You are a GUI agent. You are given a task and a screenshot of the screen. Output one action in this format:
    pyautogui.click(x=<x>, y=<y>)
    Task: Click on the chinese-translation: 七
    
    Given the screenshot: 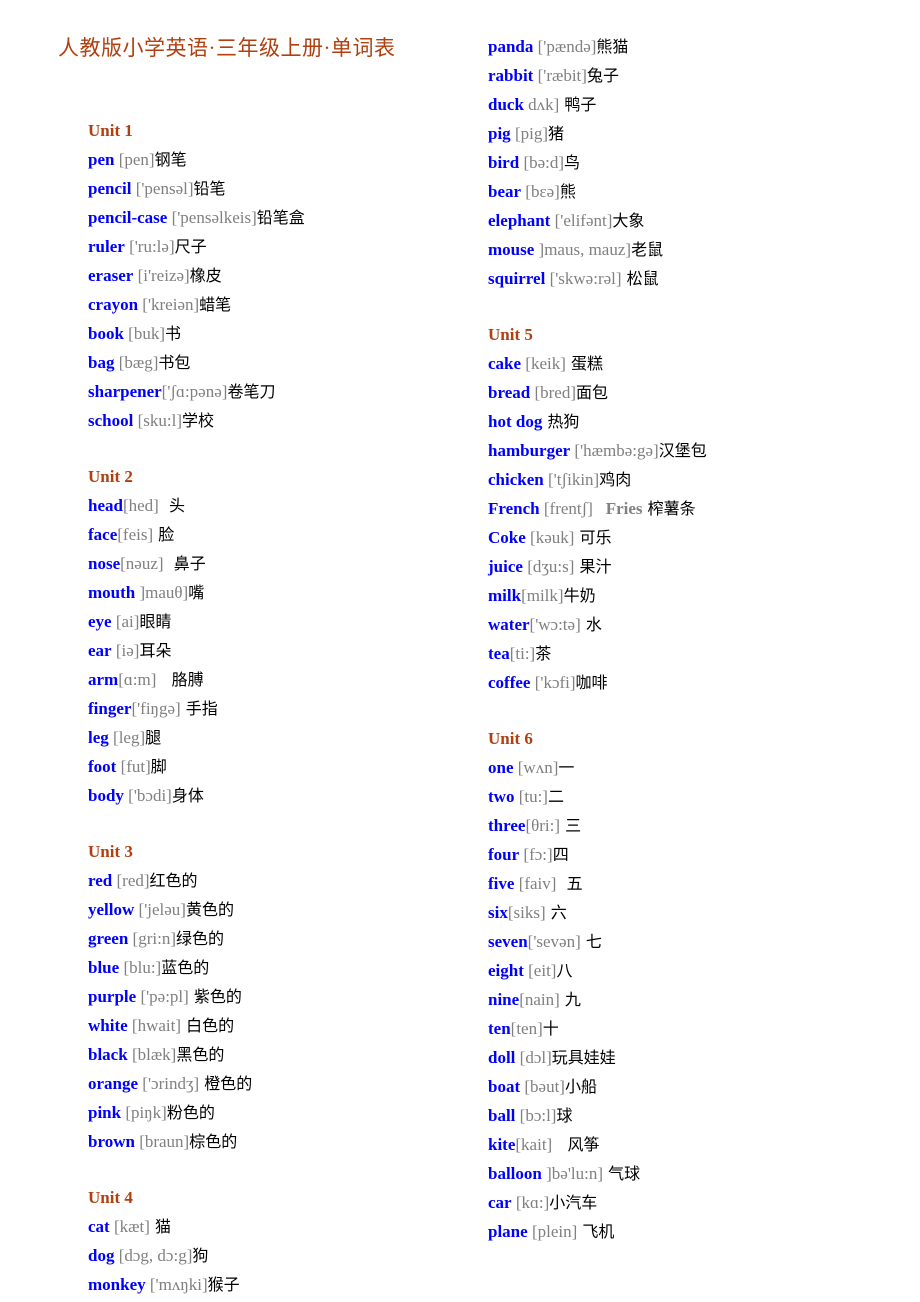 What is the action you would take?
    pyautogui.click(x=591, y=941)
    